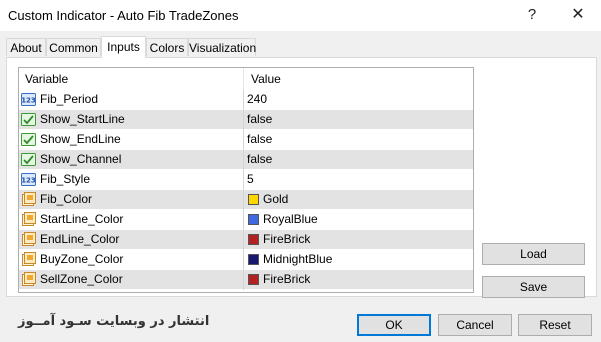 This screenshot has width=601, height=342. What do you see at coordinates (69, 99) in the screenshot?
I see `variable-name: Fib_Period` at bounding box center [69, 99].